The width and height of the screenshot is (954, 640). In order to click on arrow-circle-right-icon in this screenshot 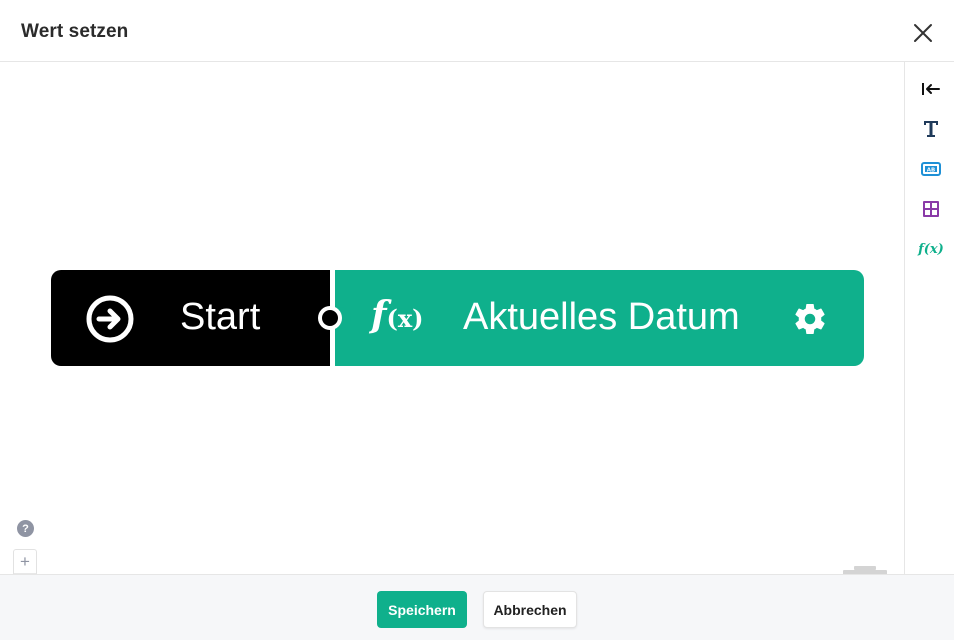, I will do `click(110, 319)`.